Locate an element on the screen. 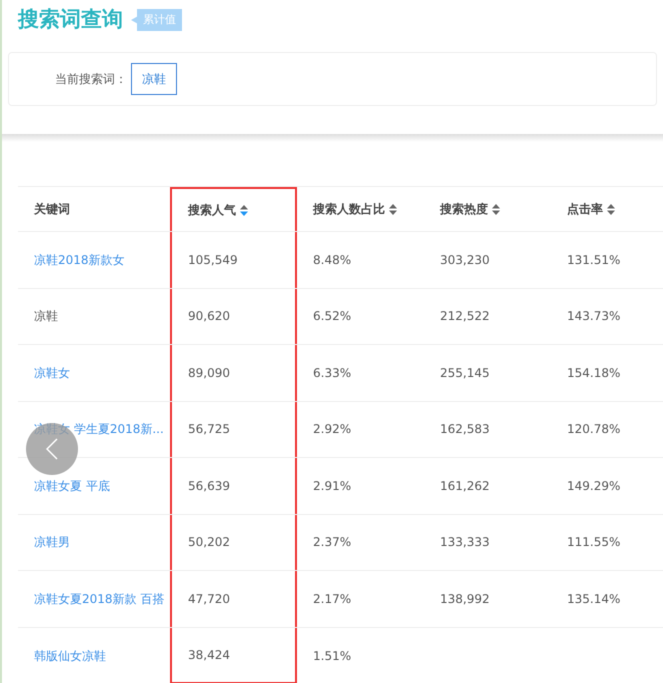 The image size is (663, 683). table-cell-text: 89,090 is located at coordinates (209, 373).